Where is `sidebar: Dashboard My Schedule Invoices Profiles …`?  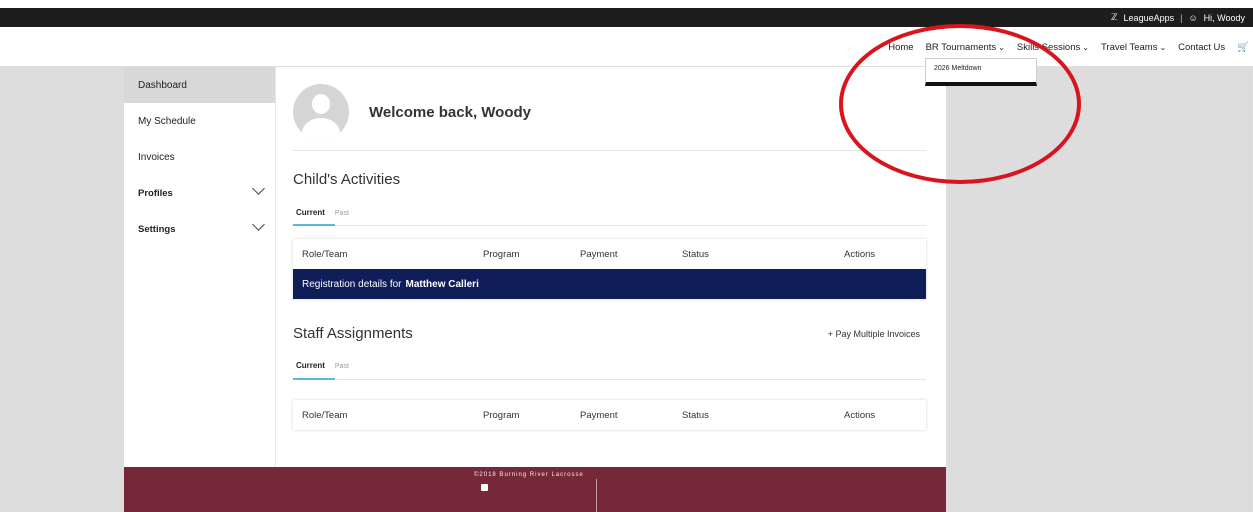 sidebar: Dashboard My Schedule Invoices Profiles … is located at coordinates (200, 267).